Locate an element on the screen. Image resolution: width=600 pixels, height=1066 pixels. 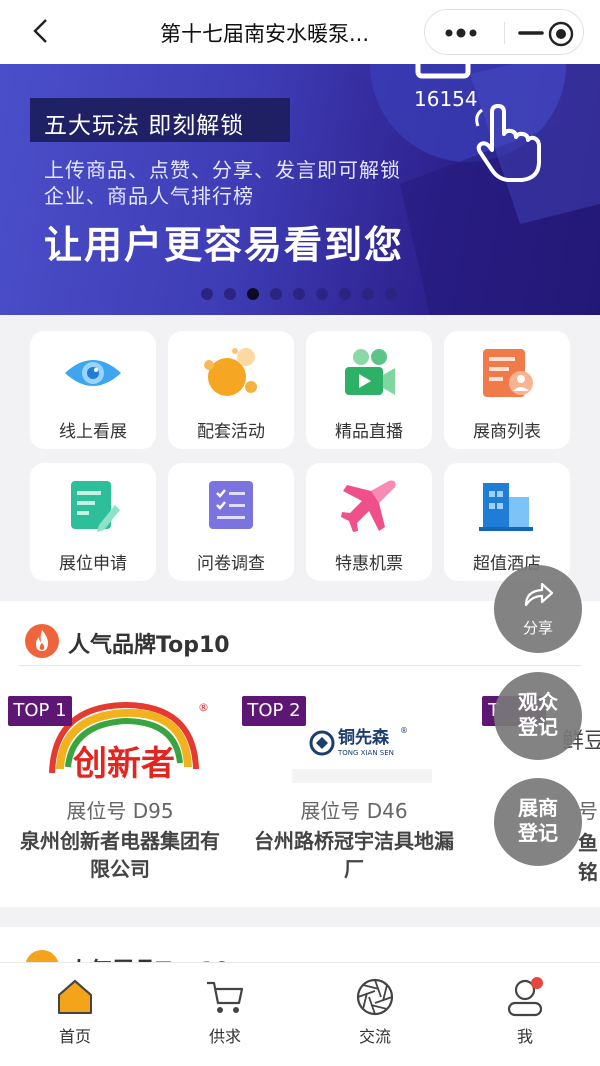
video-camera-icon is located at coordinates (370, 372).